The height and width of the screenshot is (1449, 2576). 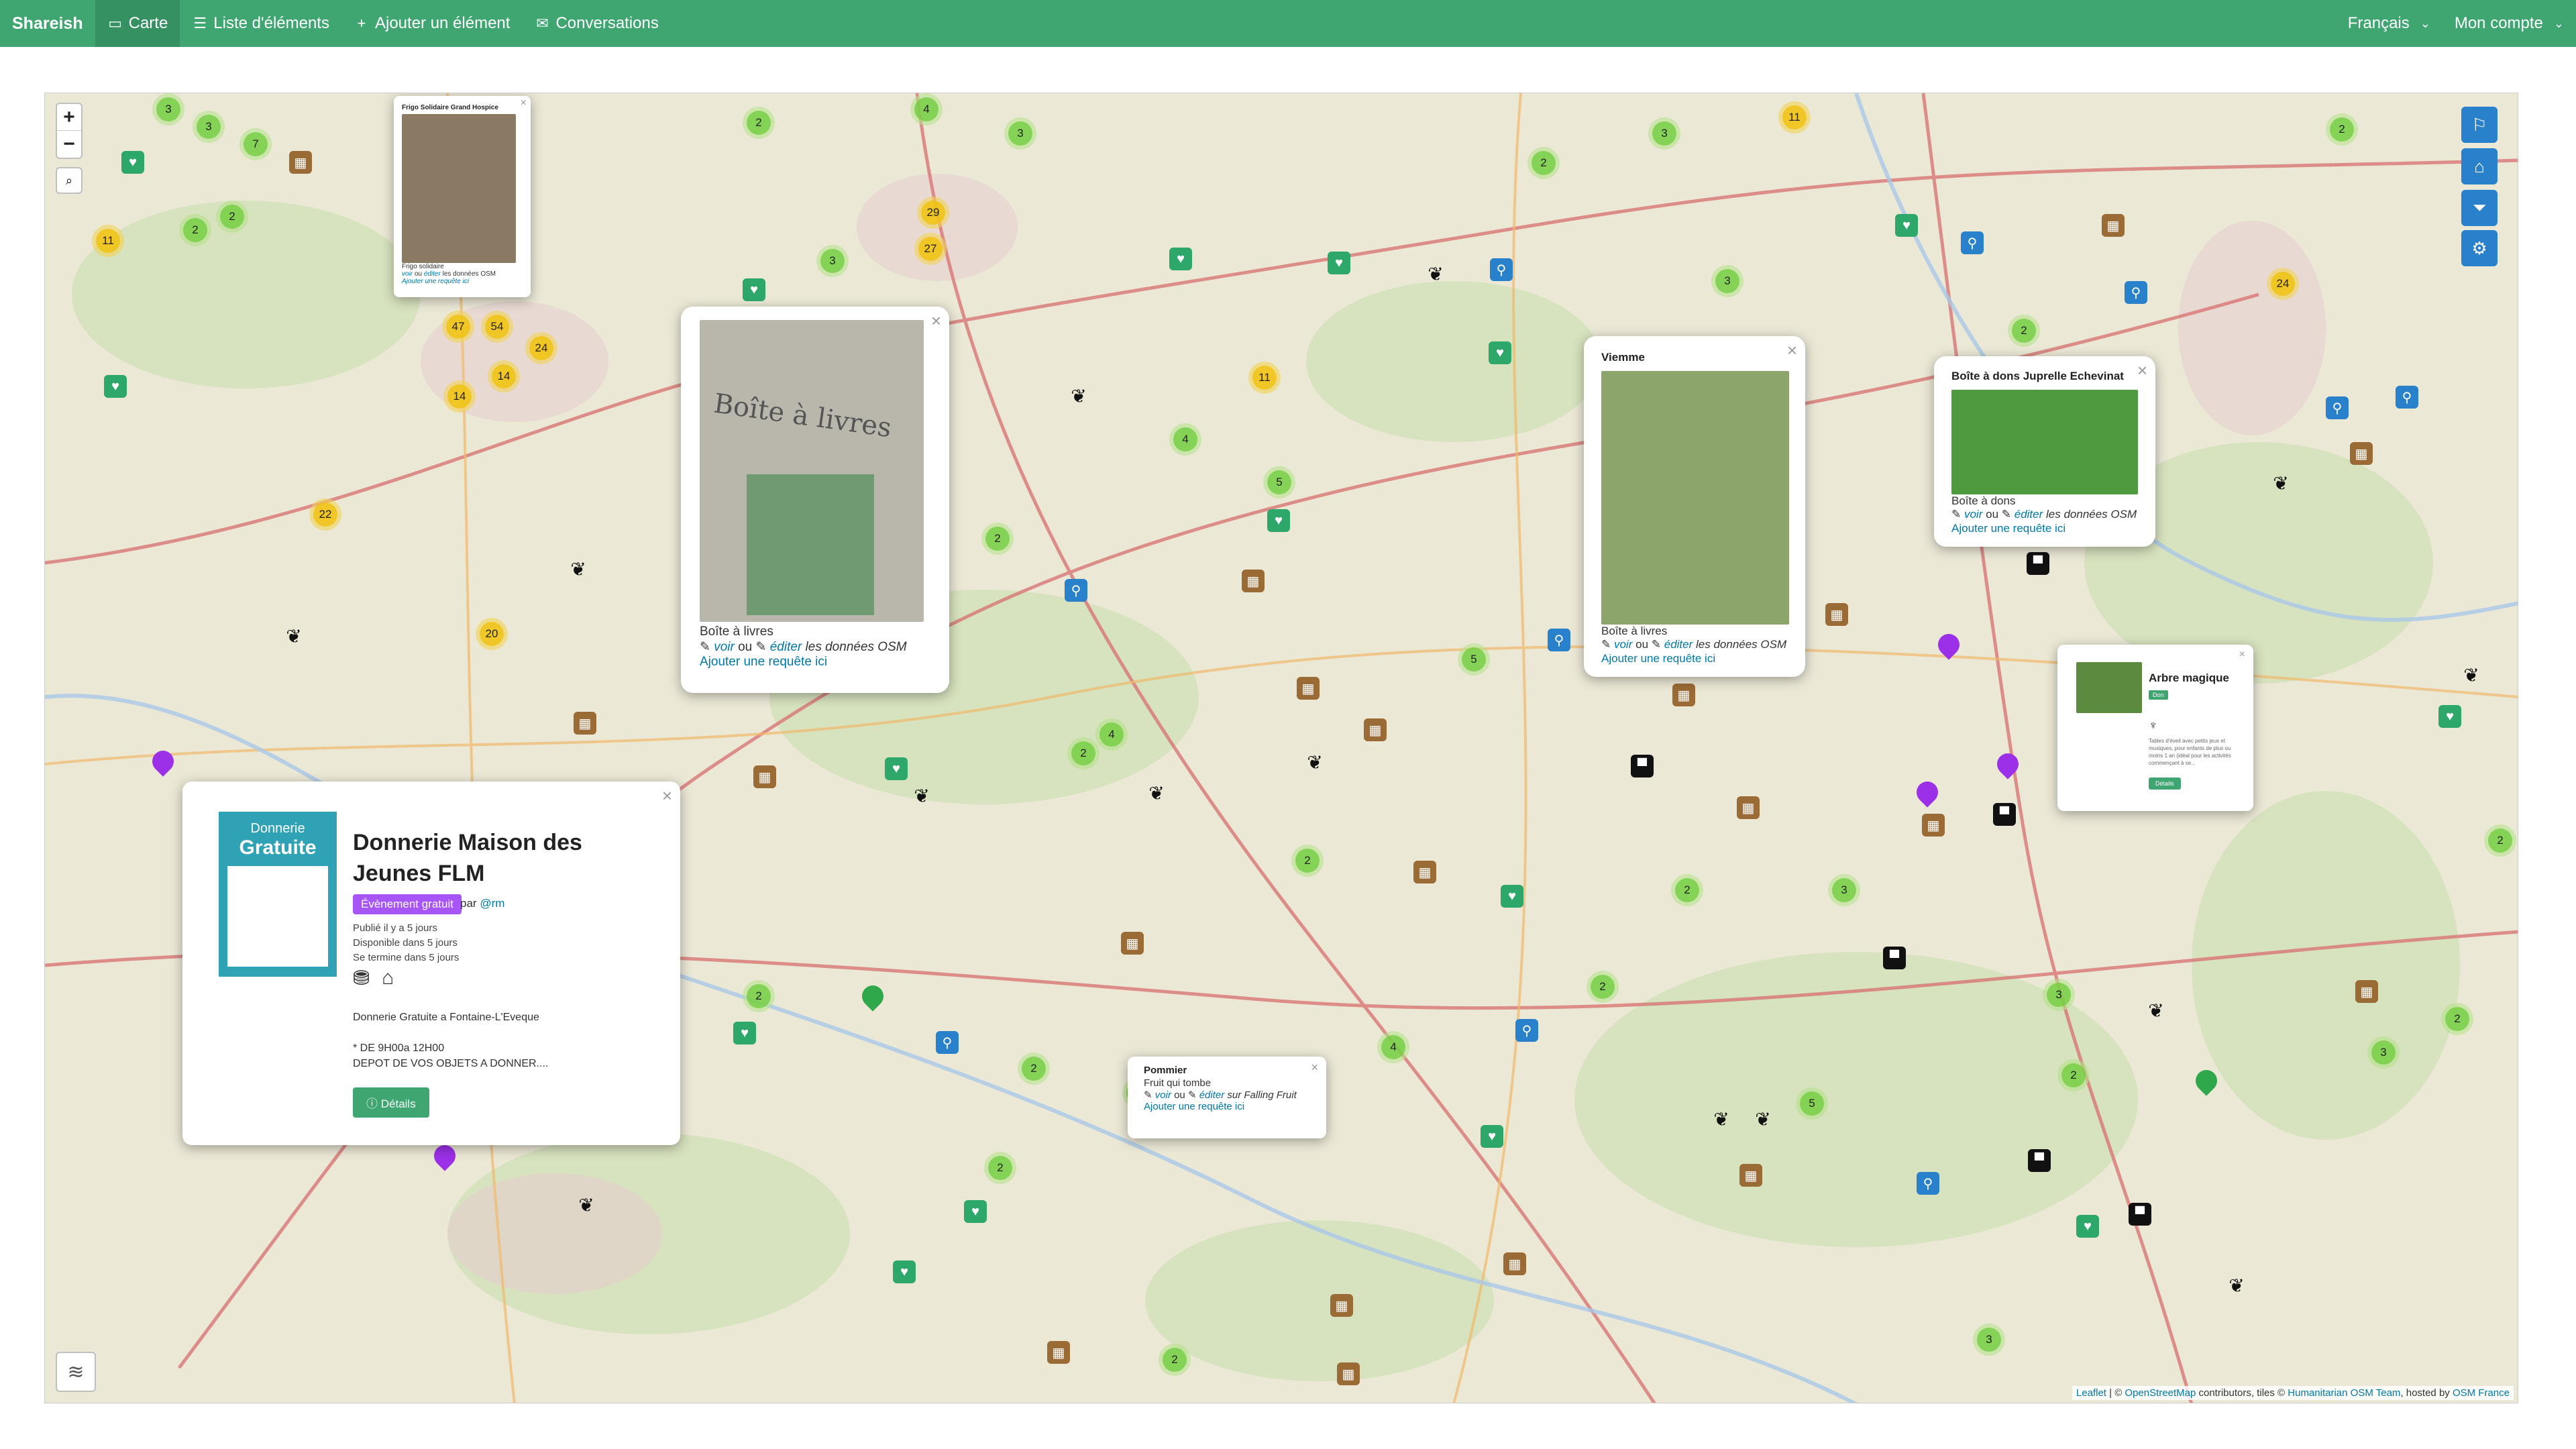 What do you see at coordinates (504, 376) in the screenshot?
I see `marker-cluster: 14` at bounding box center [504, 376].